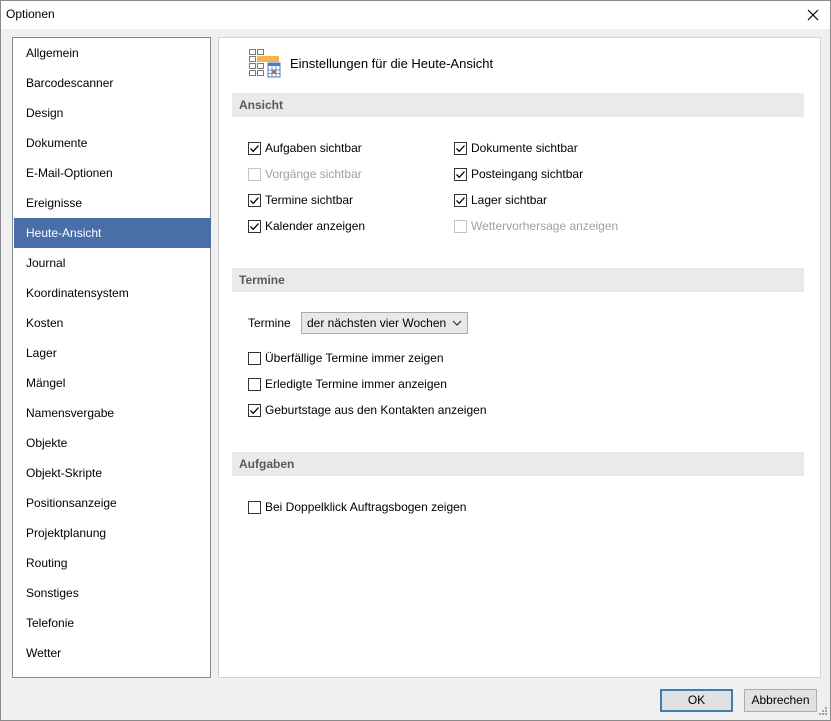 The height and width of the screenshot is (721, 831). Describe the element at coordinates (516, 148) in the screenshot. I see `checkbox-dokumente-sichtbar: Dokumente sichtbar` at that location.